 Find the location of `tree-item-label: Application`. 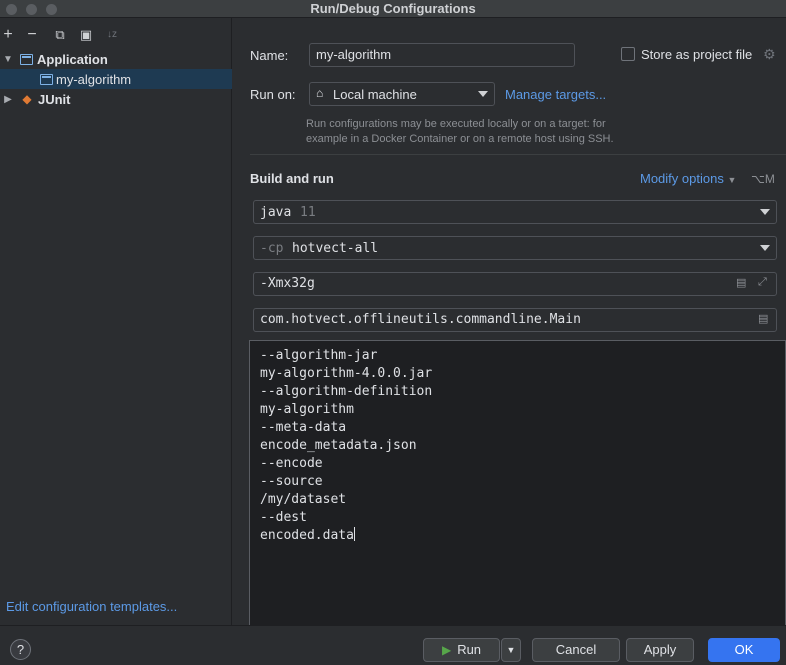

tree-item-label: Application is located at coordinates (72, 59).